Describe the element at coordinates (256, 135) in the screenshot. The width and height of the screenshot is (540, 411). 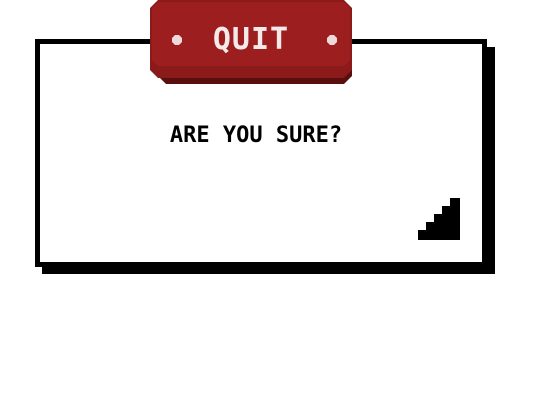
I see `dialog-prompt: ARE YOU SURE?` at that location.